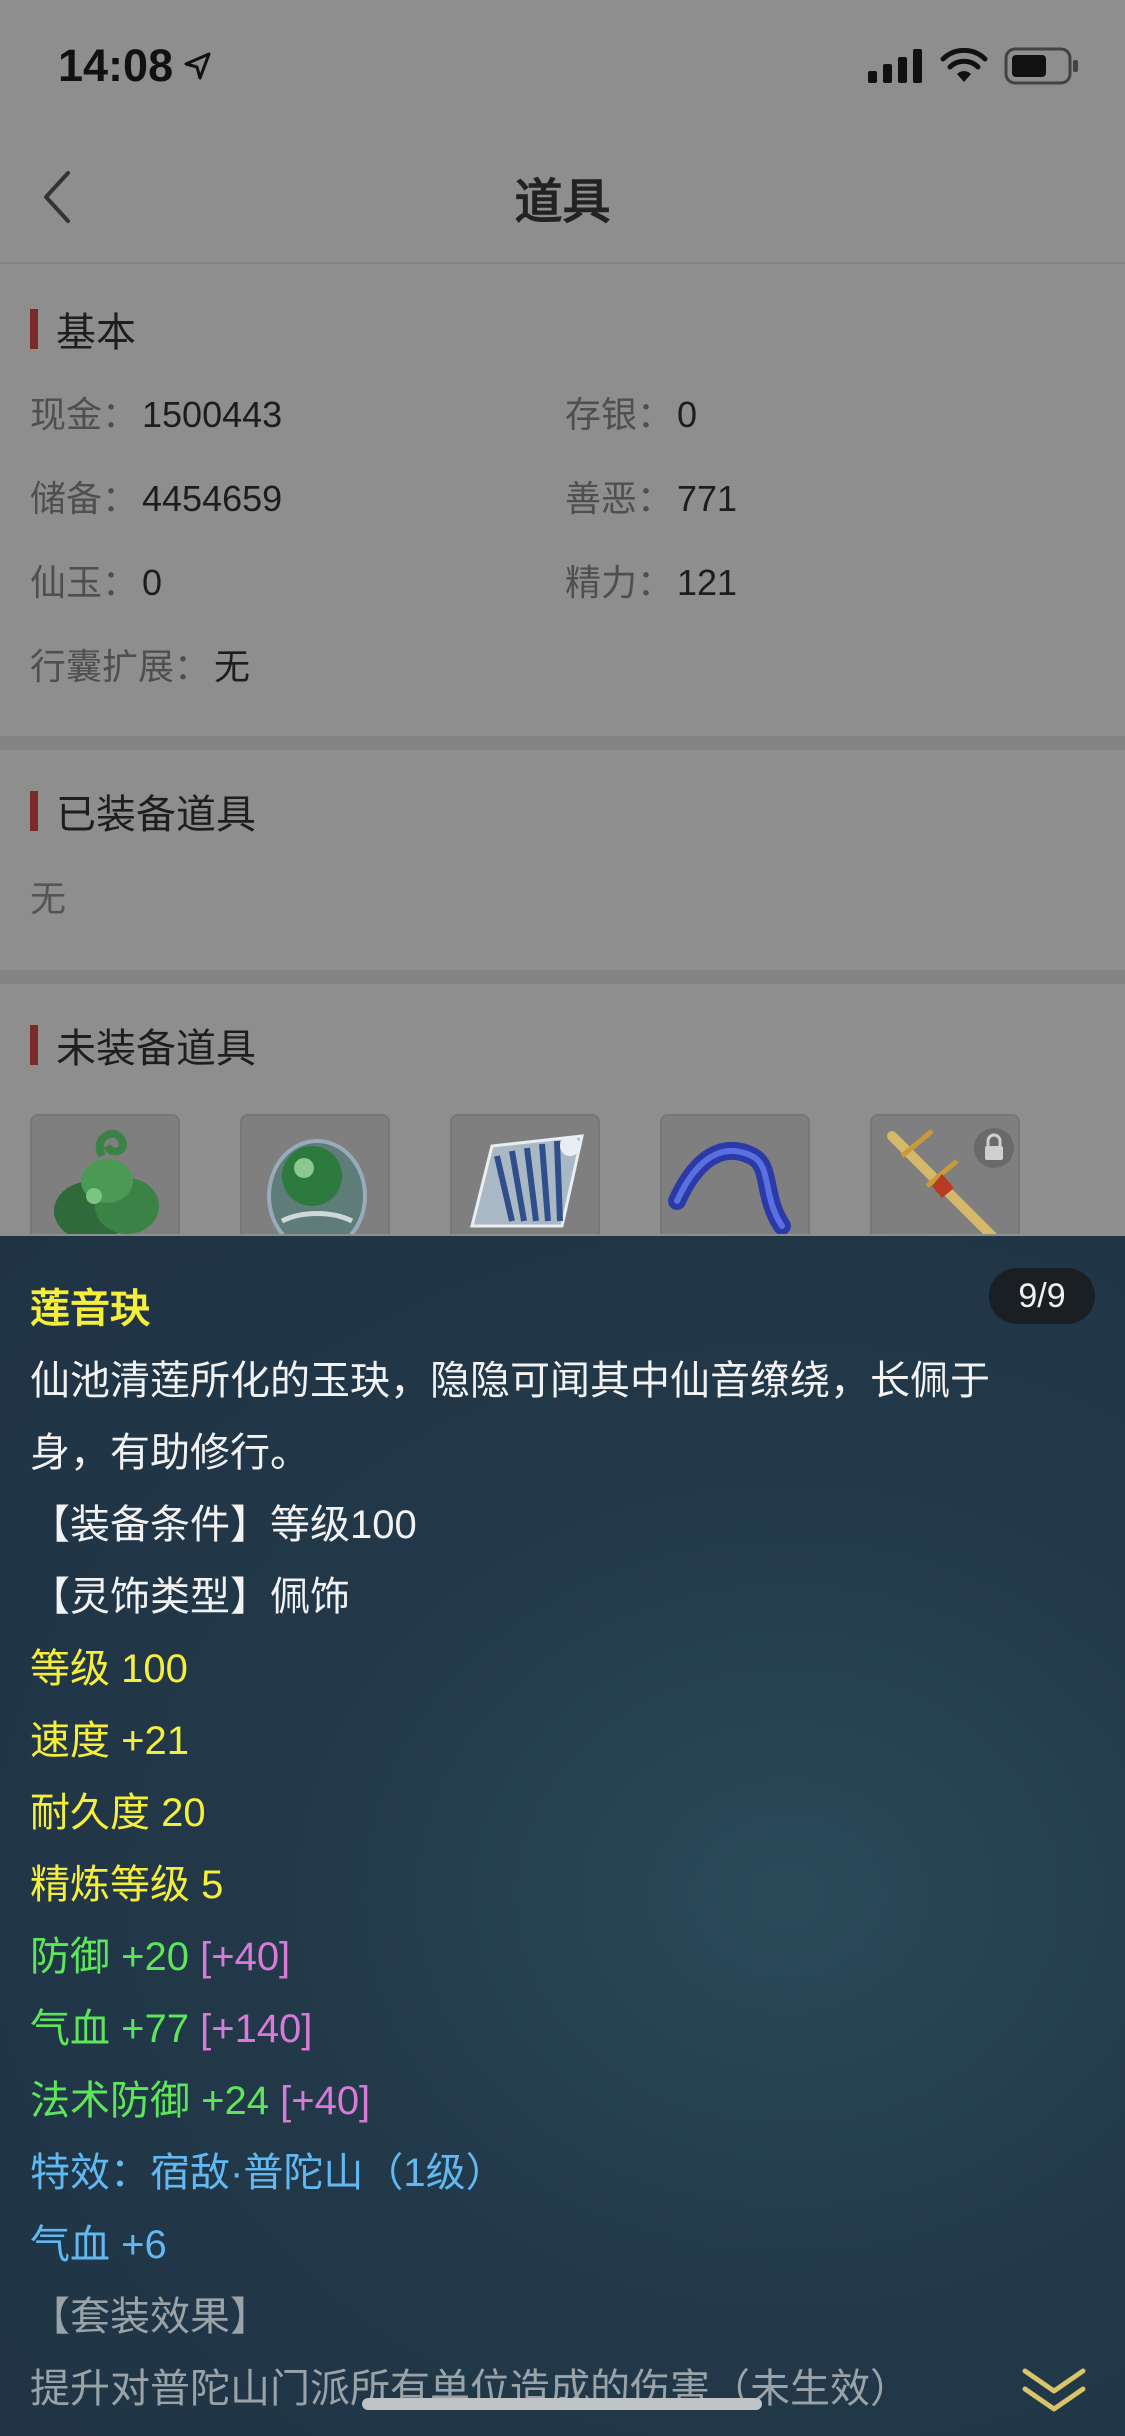 Image resolution: width=1125 pixels, height=2436 pixels. I want to click on navigation-bar: 道具, so click(562, 198).